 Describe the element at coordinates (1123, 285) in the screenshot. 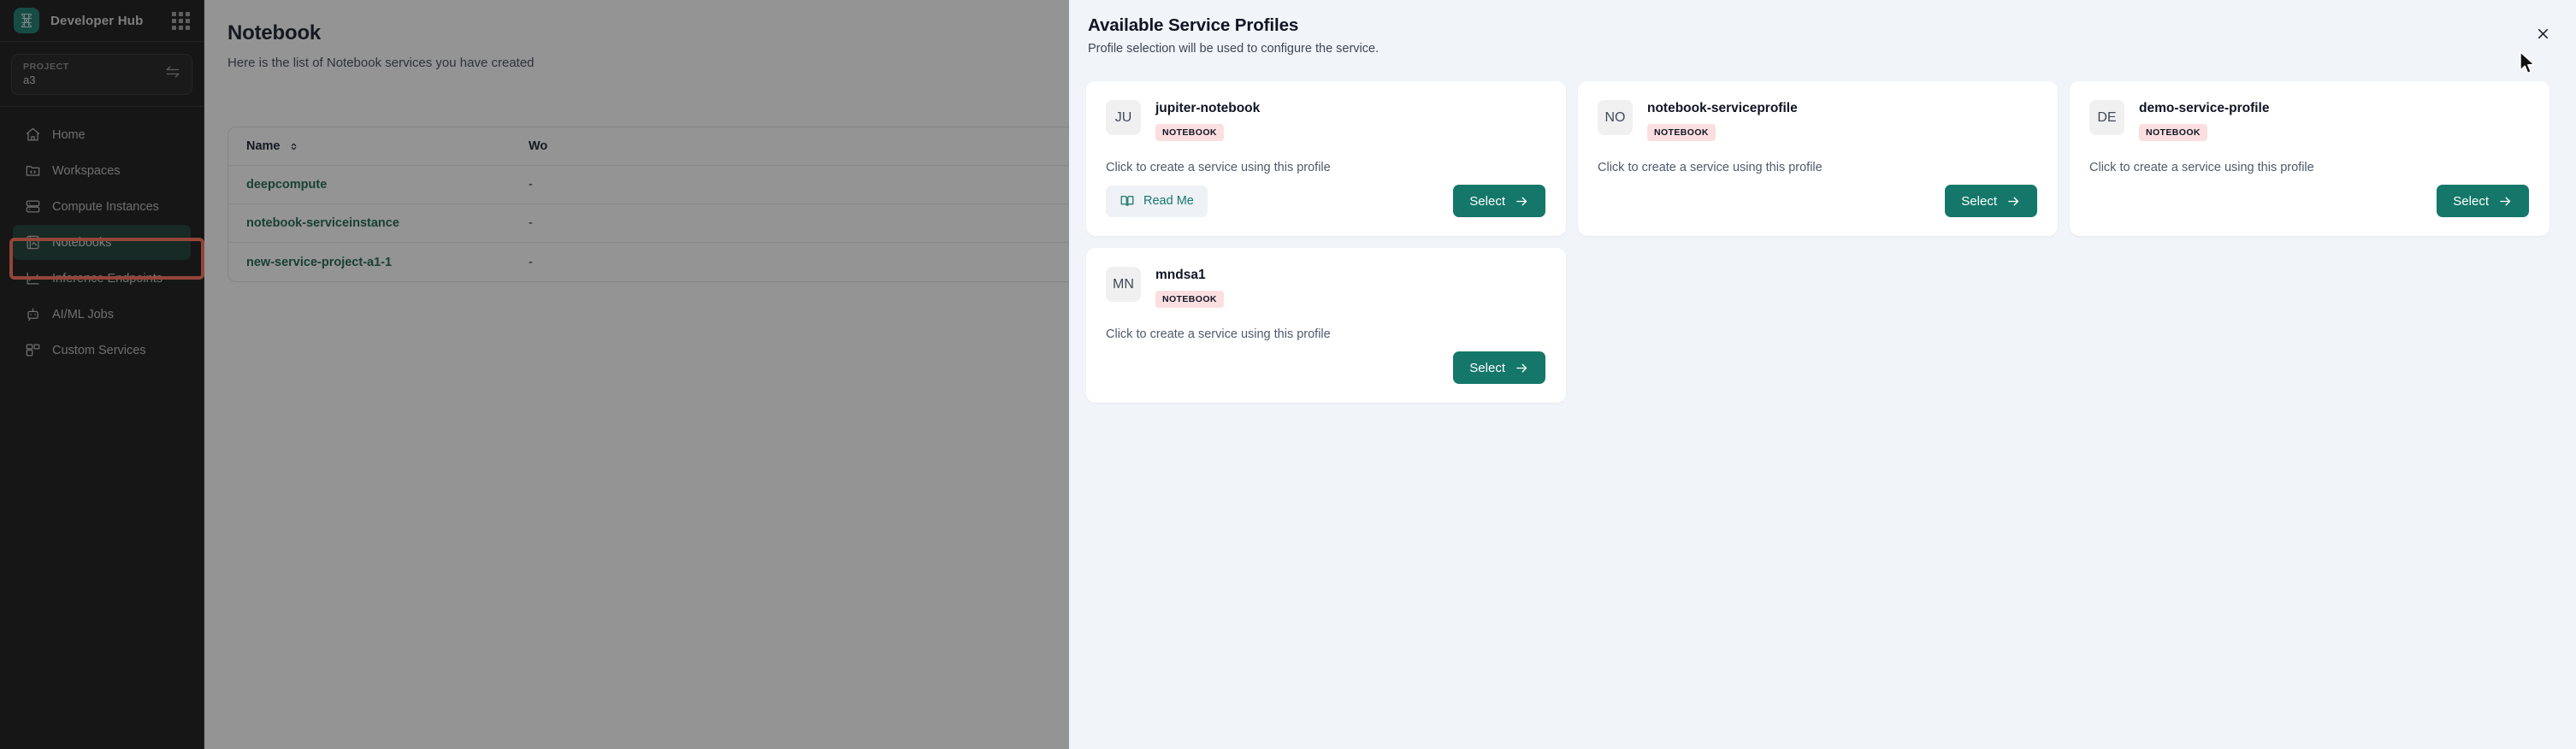

I see `avatar: MN` at that location.